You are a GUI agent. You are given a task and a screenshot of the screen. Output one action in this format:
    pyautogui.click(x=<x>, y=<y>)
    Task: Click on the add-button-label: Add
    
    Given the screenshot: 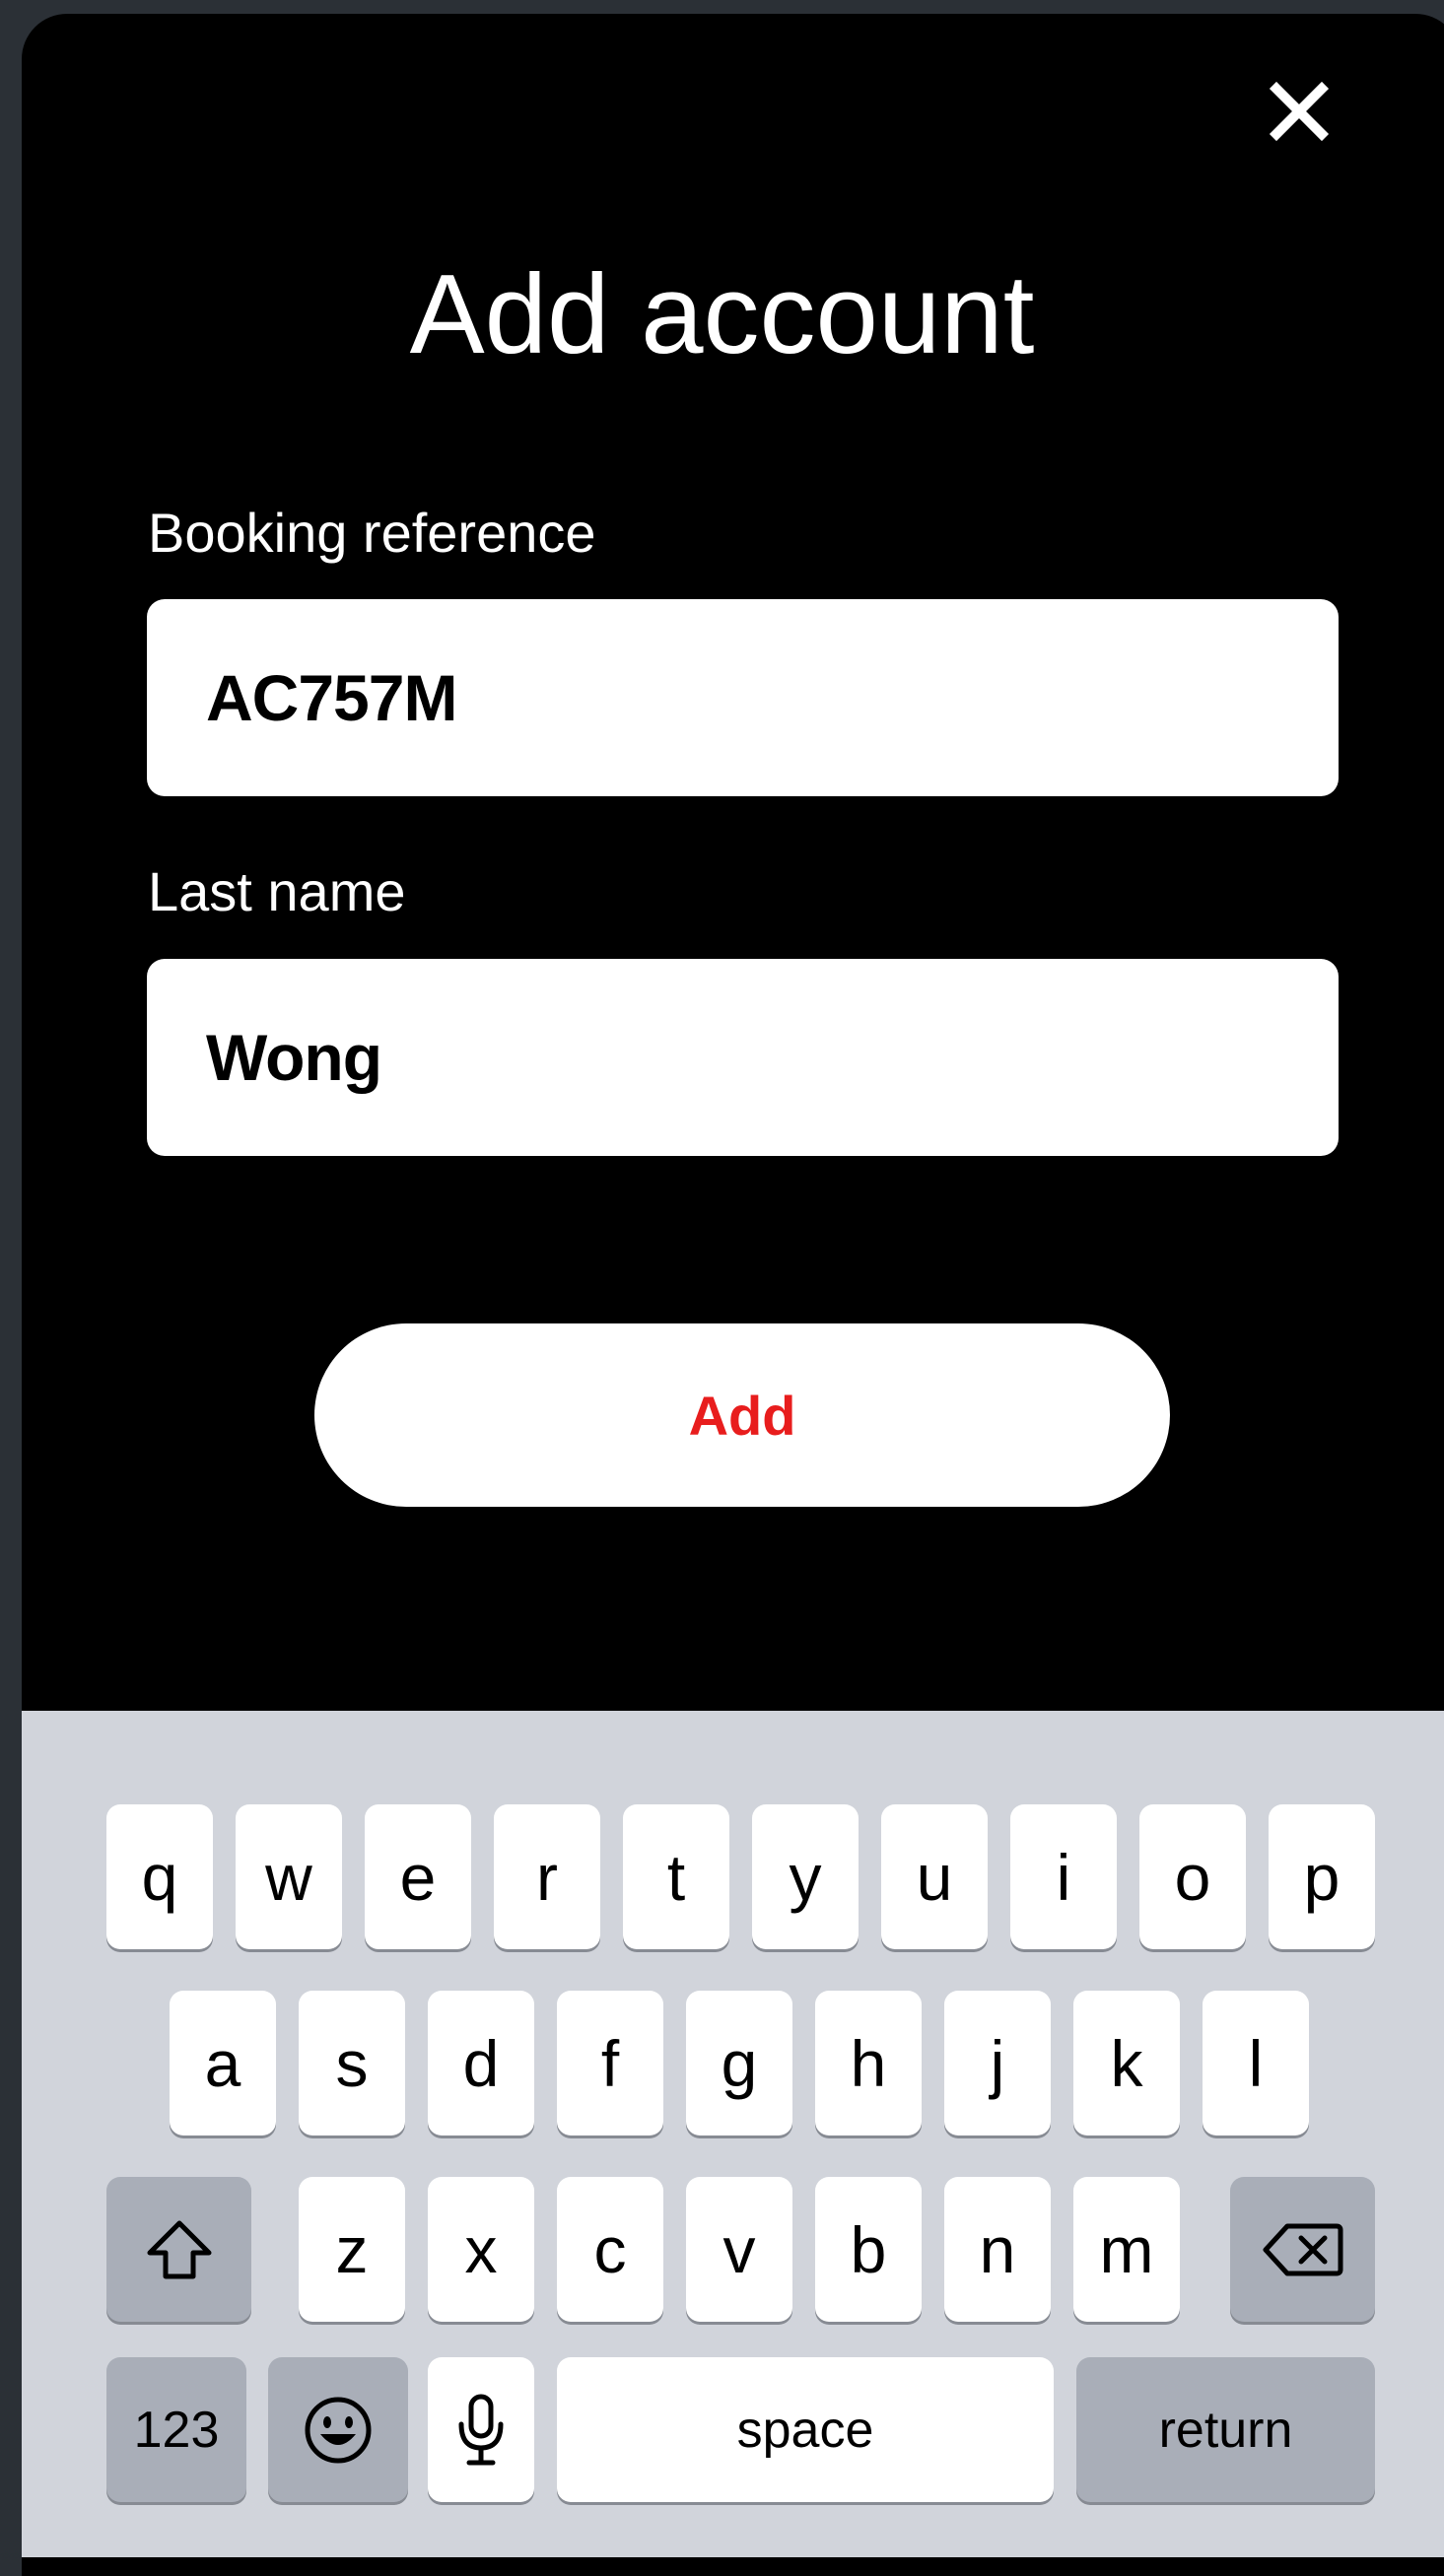 What is the action you would take?
    pyautogui.click(x=742, y=1415)
    